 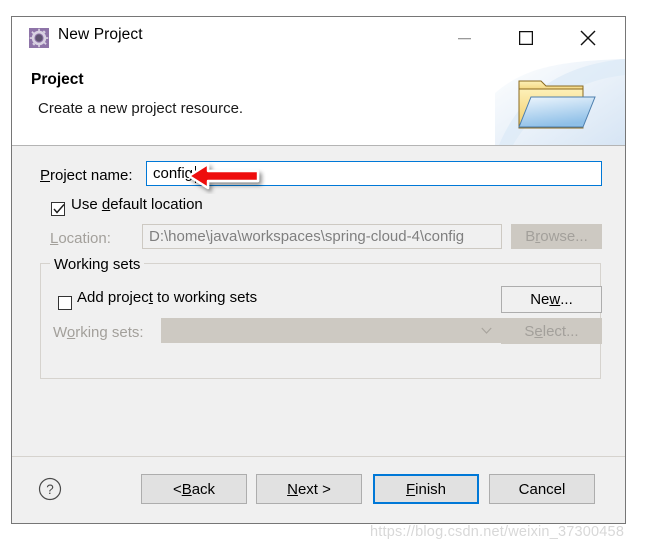 I want to click on project-name-value: config, so click(x=173, y=173).